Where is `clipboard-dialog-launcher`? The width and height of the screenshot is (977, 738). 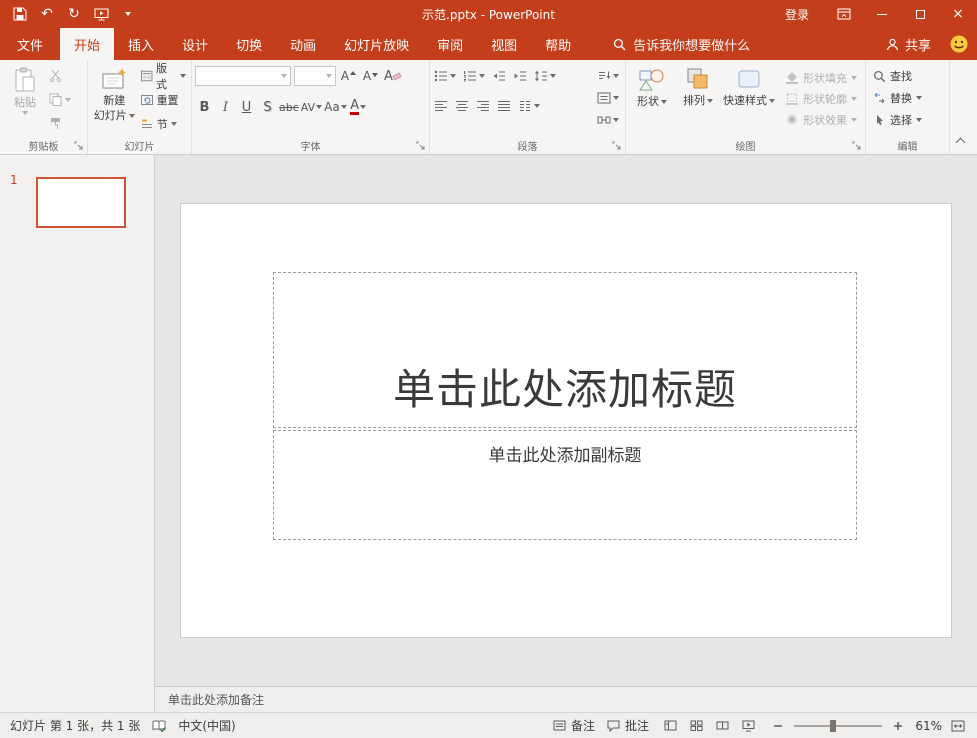 clipboard-dialog-launcher is located at coordinates (78, 145).